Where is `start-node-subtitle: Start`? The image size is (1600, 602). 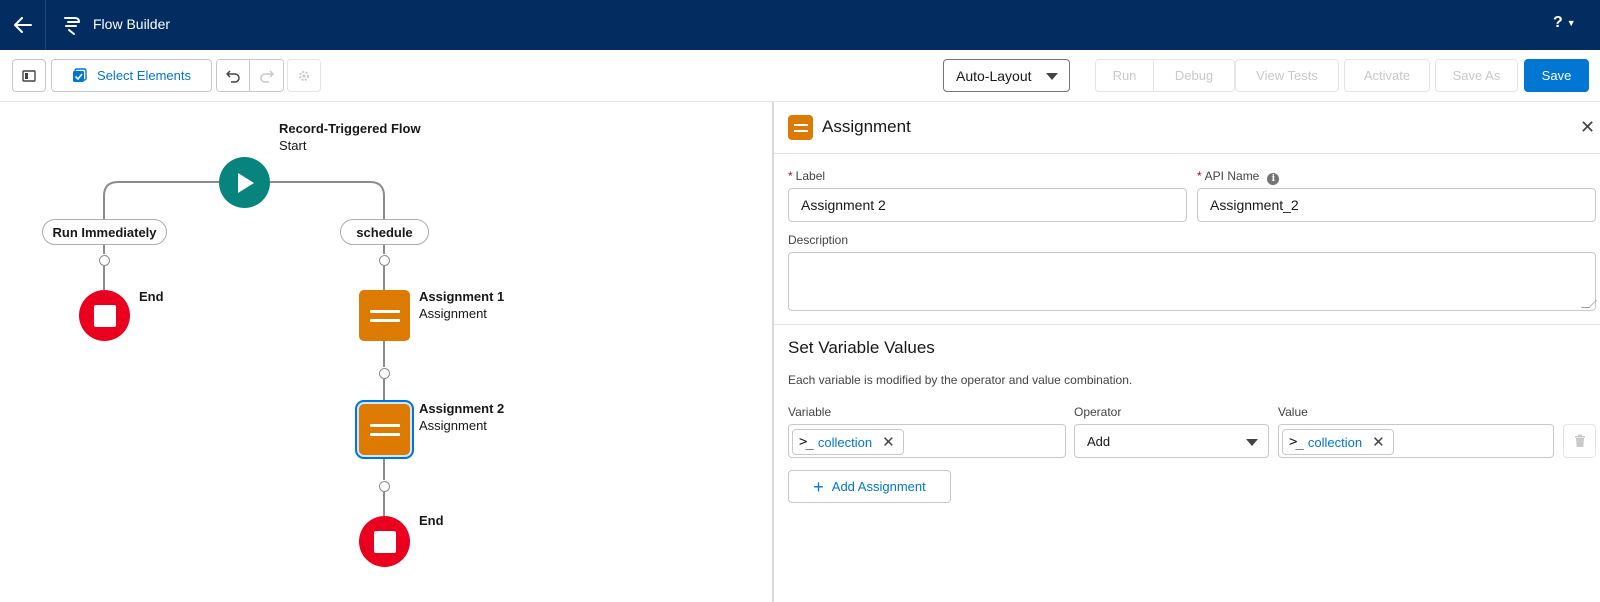
start-node-subtitle: Start is located at coordinates (293, 145).